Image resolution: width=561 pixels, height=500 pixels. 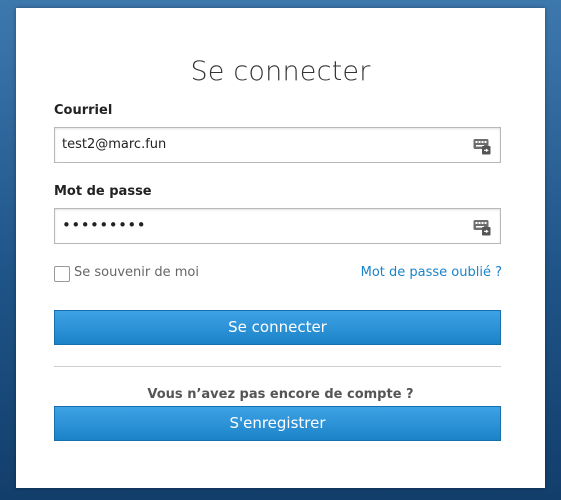 What do you see at coordinates (431, 272) in the screenshot?
I see `forgot-password-link: Mot de passe oublié ?` at bounding box center [431, 272].